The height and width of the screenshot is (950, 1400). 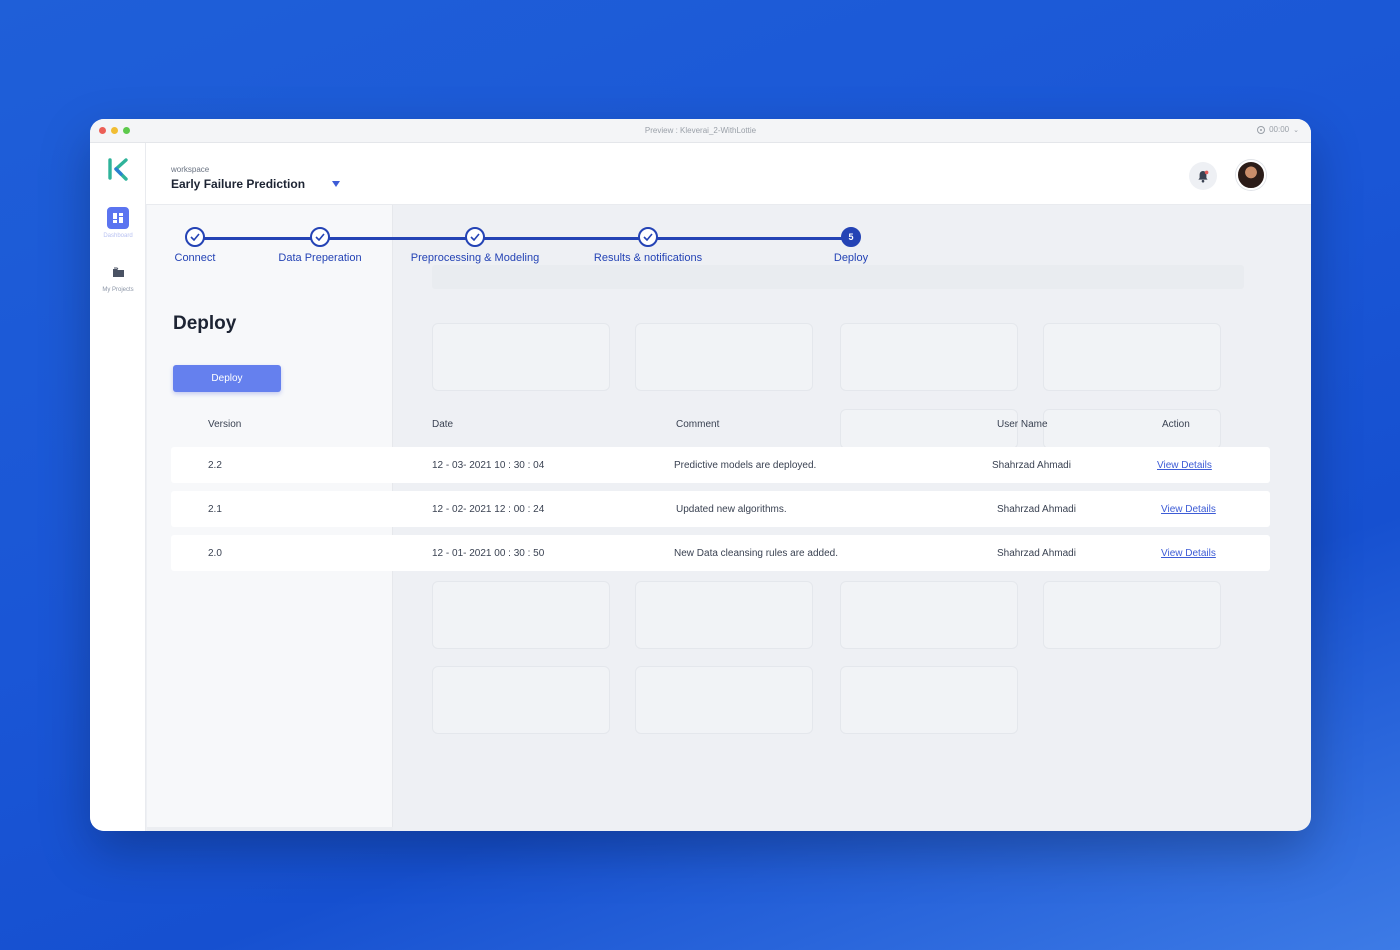 I want to click on cell-comment: Predictive models are deployed., so click(x=745, y=465).